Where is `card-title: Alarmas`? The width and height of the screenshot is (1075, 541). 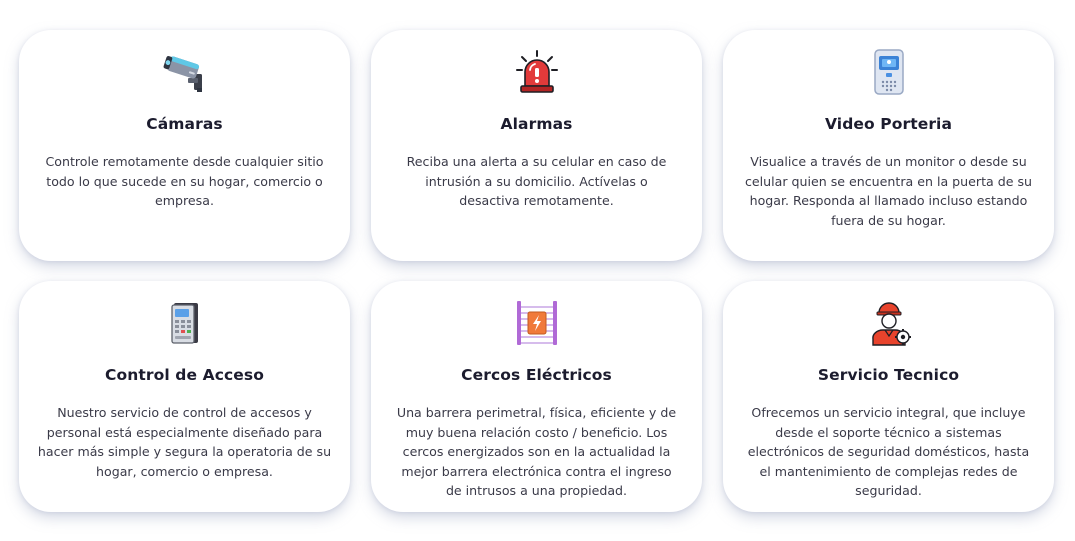 card-title: Alarmas is located at coordinates (536, 124).